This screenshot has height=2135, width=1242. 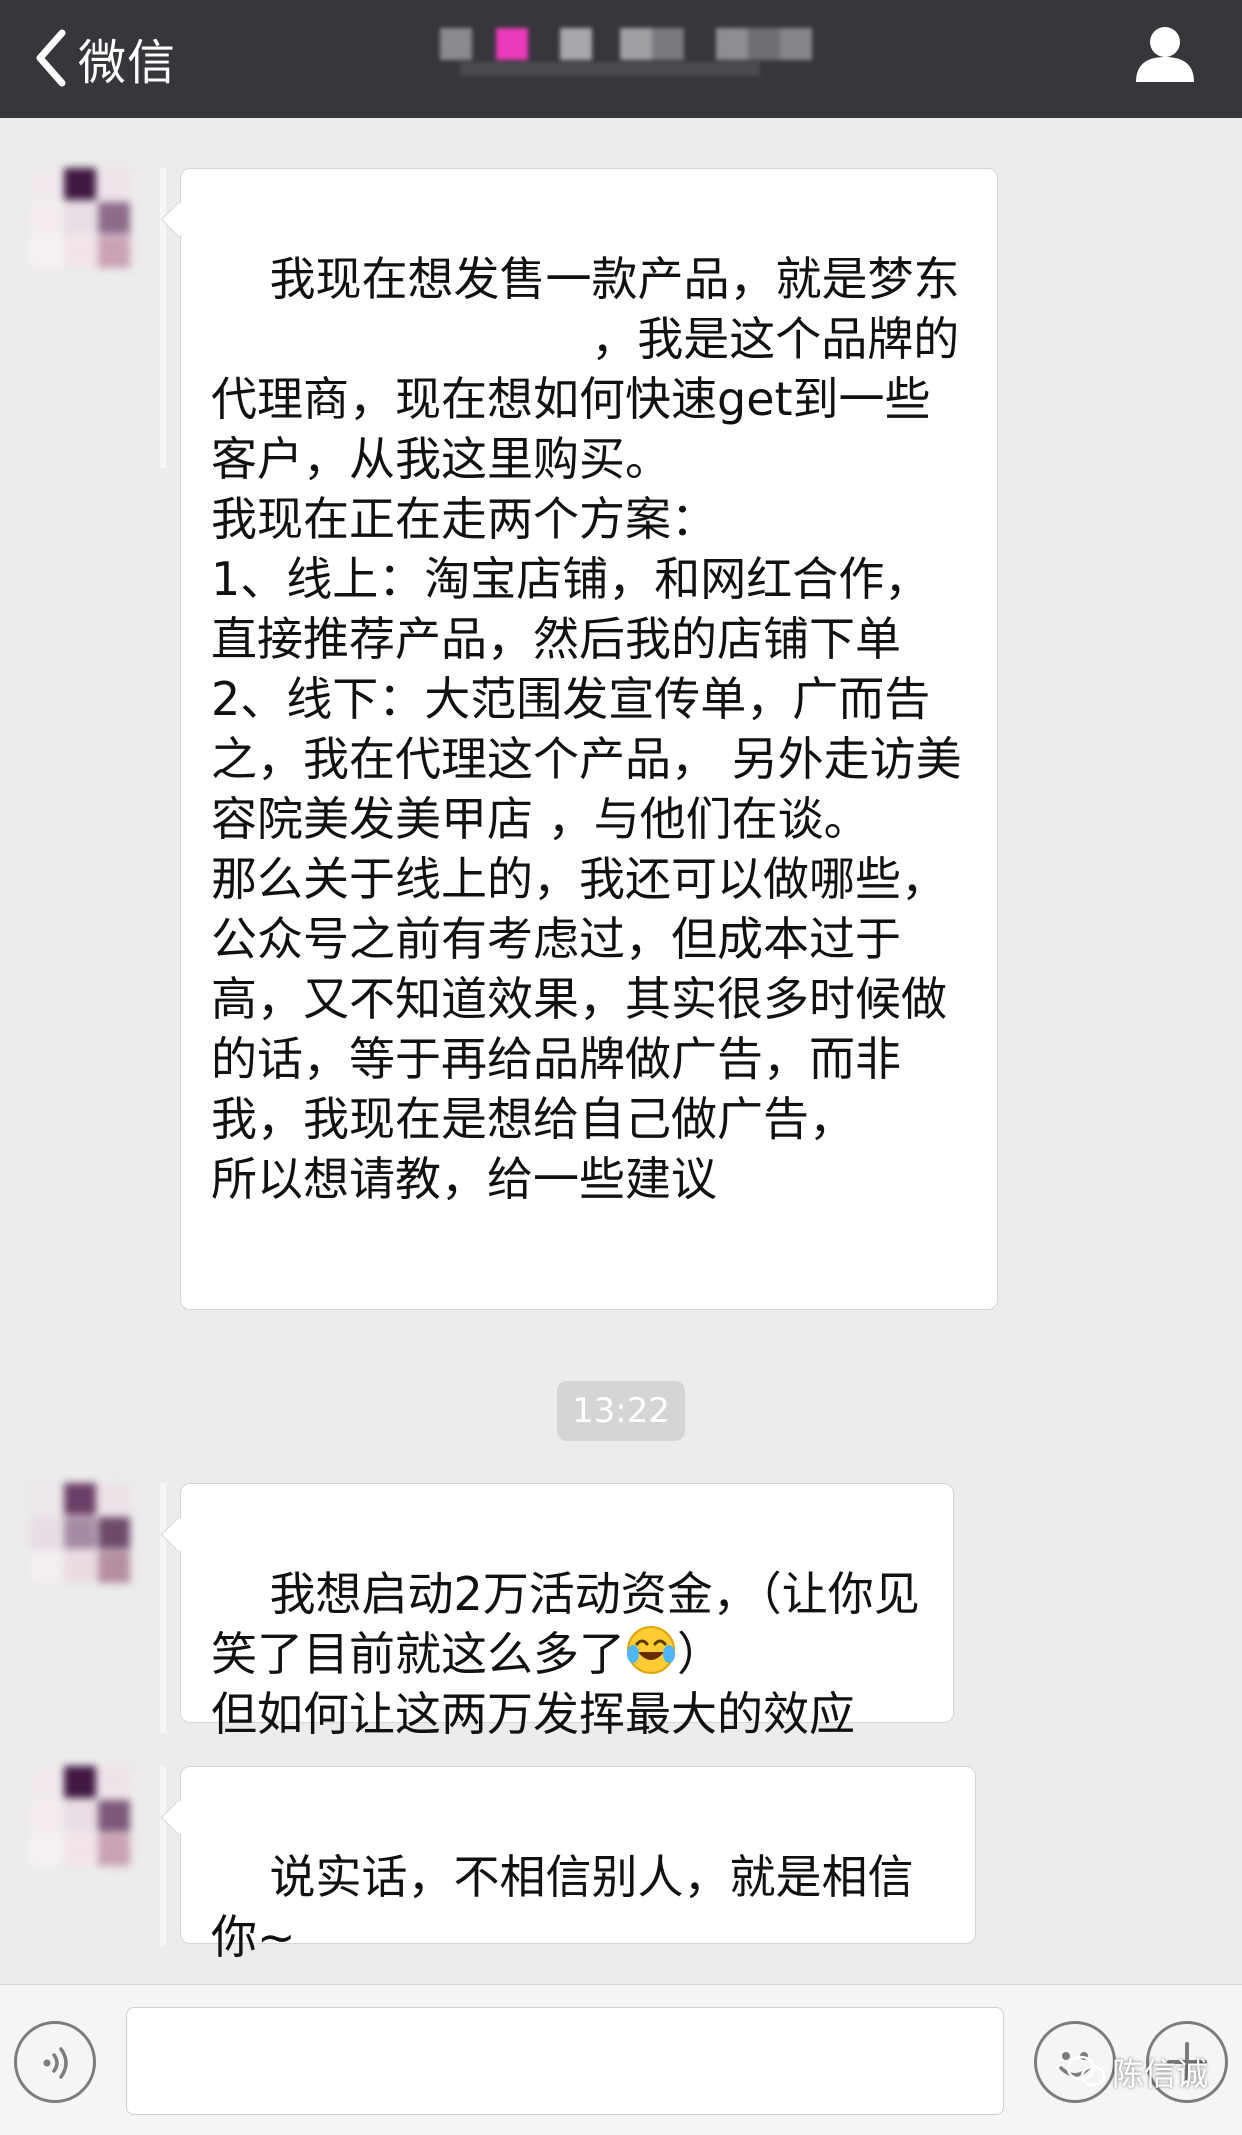 What do you see at coordinates (565, 2061) in the screenshot?
I see `message-input` at bounding box center [565, 2061].